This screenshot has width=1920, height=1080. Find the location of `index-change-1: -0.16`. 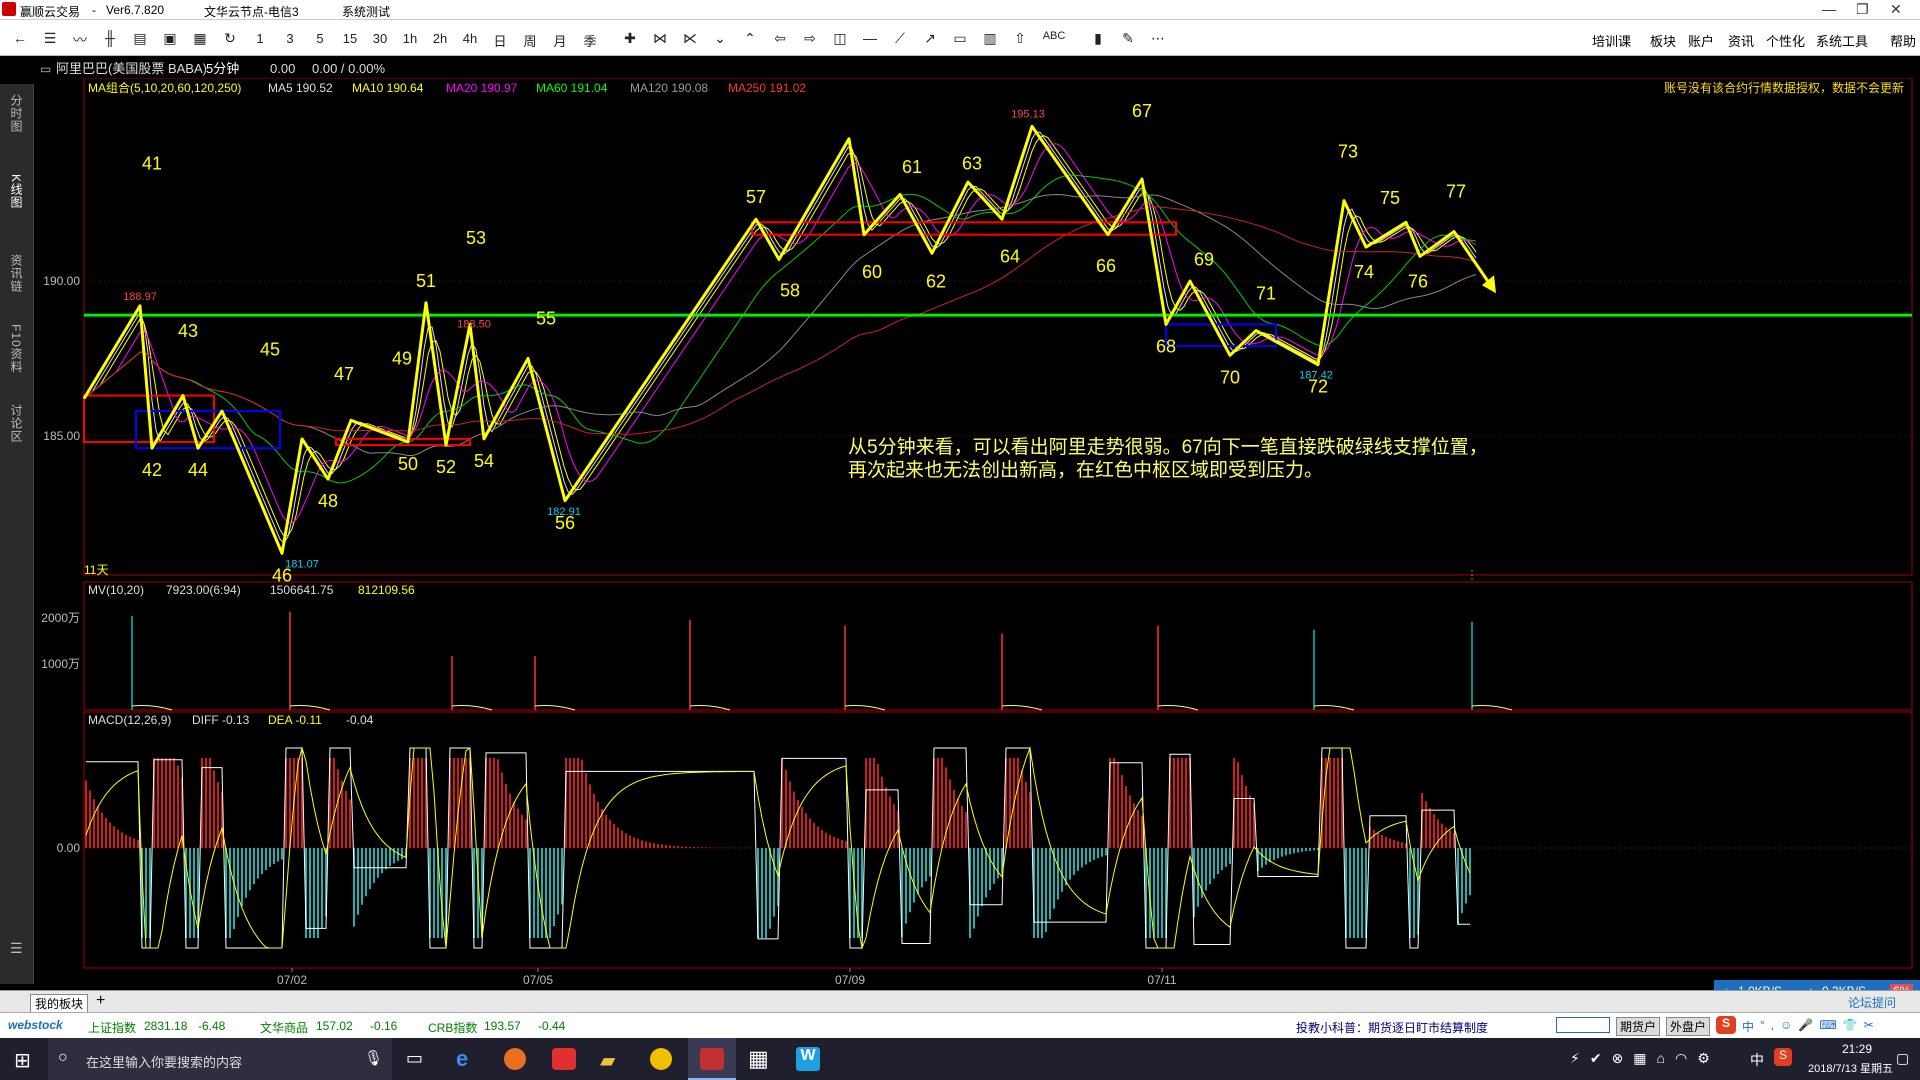

index-change-1: -0.16 is located at coordinates (384, 1026).